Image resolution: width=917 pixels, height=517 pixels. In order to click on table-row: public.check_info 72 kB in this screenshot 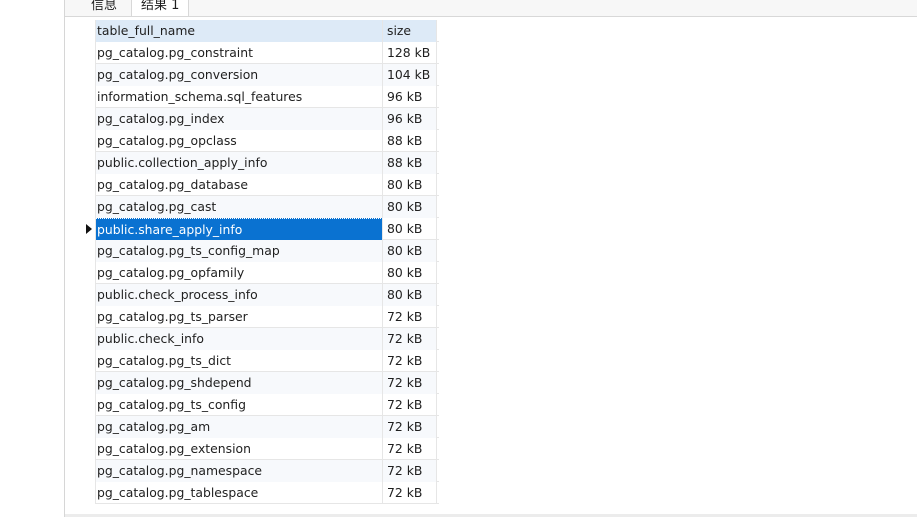, I will do `click(261, 339)`.